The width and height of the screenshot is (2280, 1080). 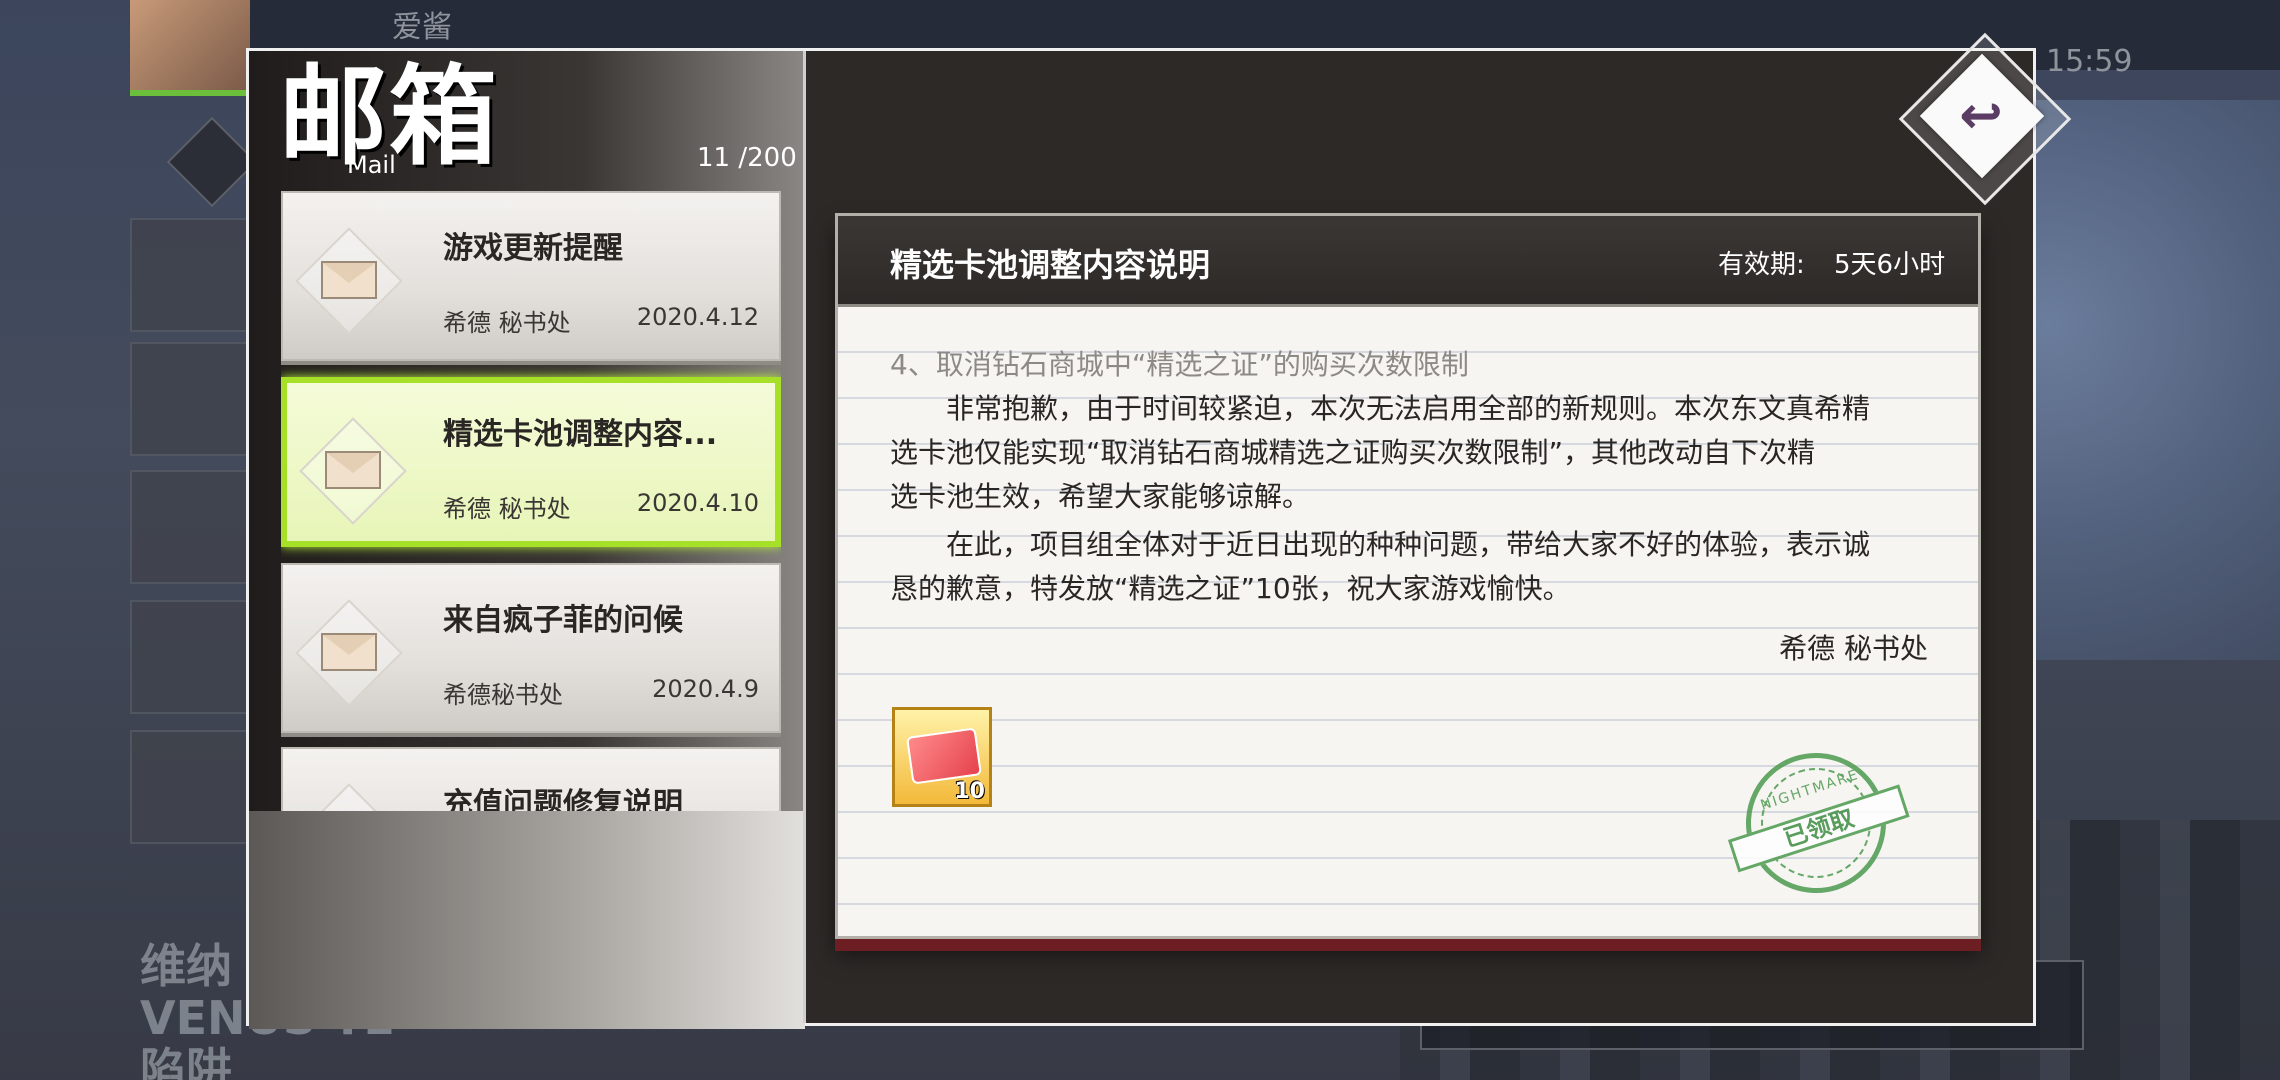 I want to click on mail-subject: 充值问题修复说明, so click(x=563, y=799).